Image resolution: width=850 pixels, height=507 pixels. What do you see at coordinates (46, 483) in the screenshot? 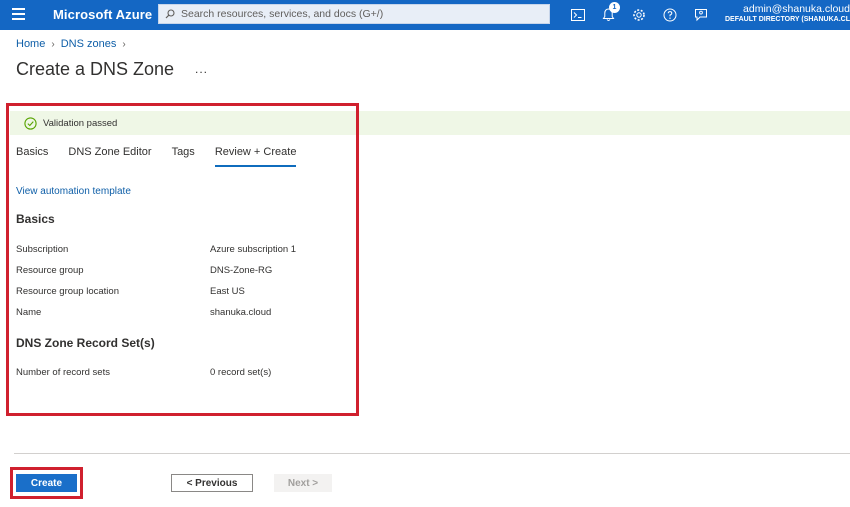
I see `create-button: Create` at bounding box center [46, 483].